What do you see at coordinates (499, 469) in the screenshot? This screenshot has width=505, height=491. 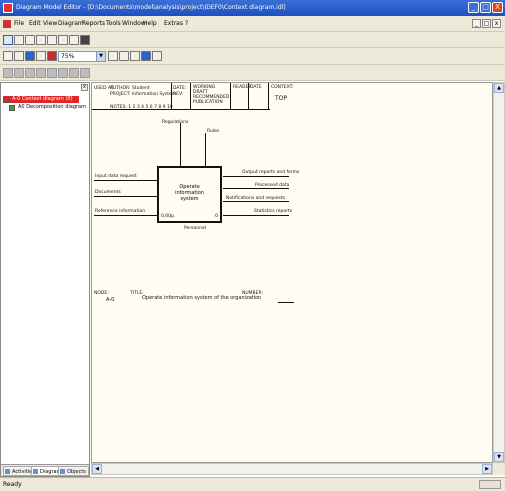 I see `scroll-corner` at bounding box center [499, 469].